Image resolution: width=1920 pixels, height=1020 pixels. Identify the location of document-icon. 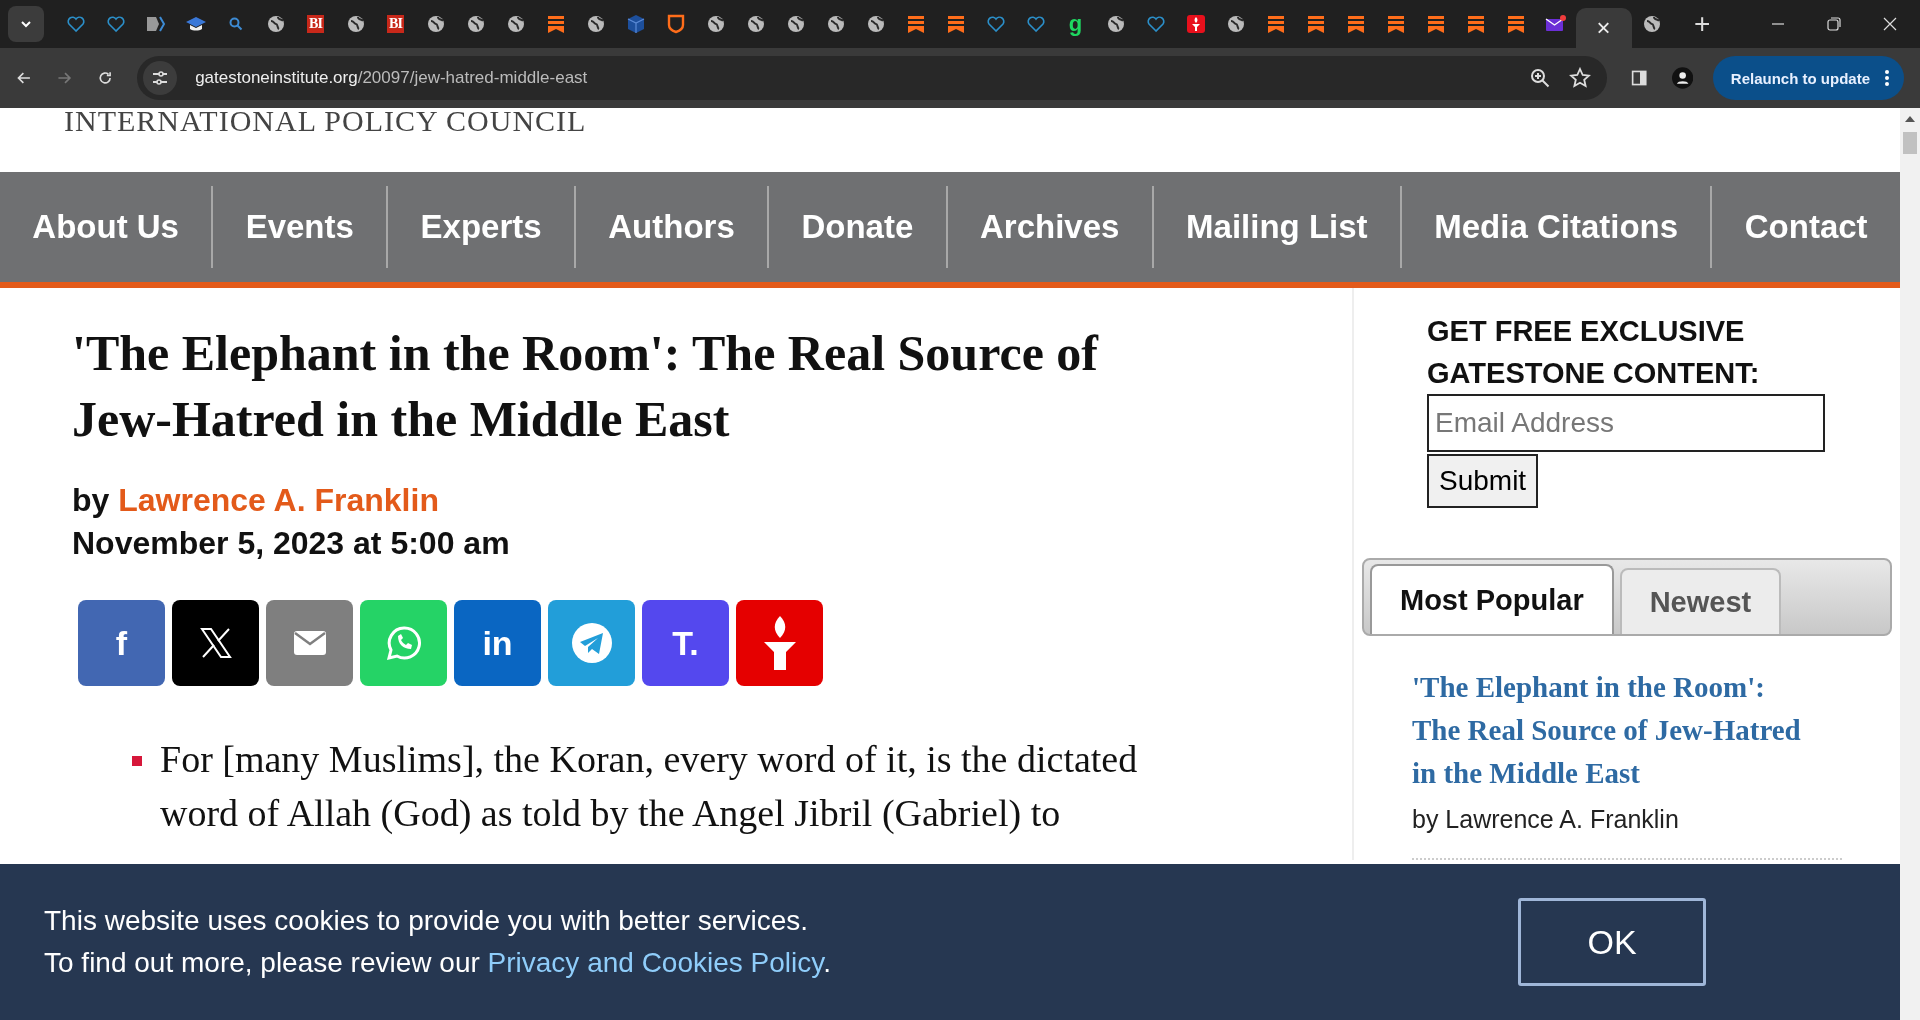
(155, 24).